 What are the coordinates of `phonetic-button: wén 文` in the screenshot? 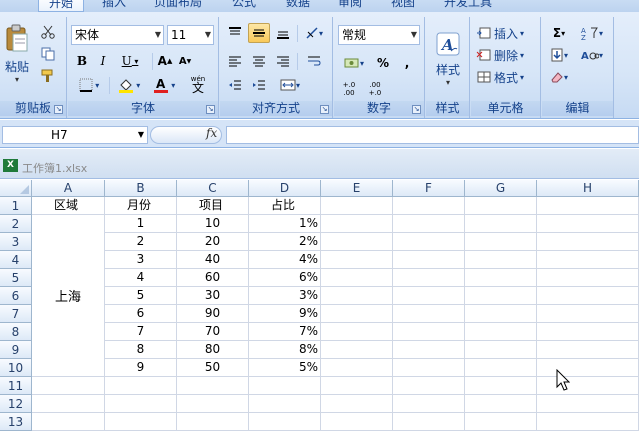 It's located at (198, 84).